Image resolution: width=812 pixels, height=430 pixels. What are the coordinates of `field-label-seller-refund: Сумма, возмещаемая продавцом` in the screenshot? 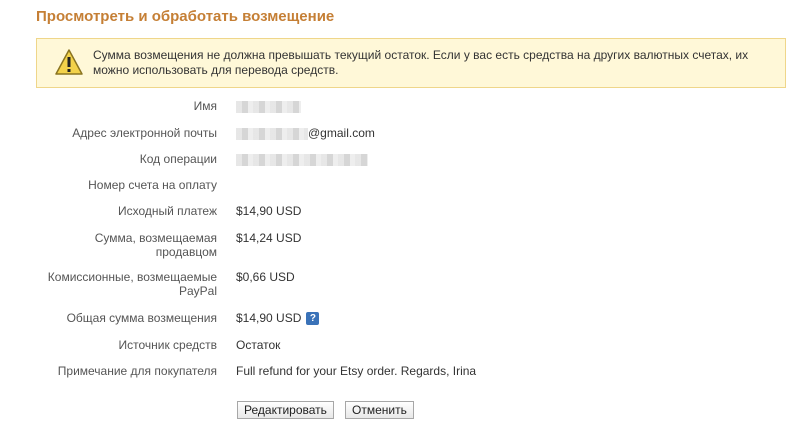 It's located at (155, 245).